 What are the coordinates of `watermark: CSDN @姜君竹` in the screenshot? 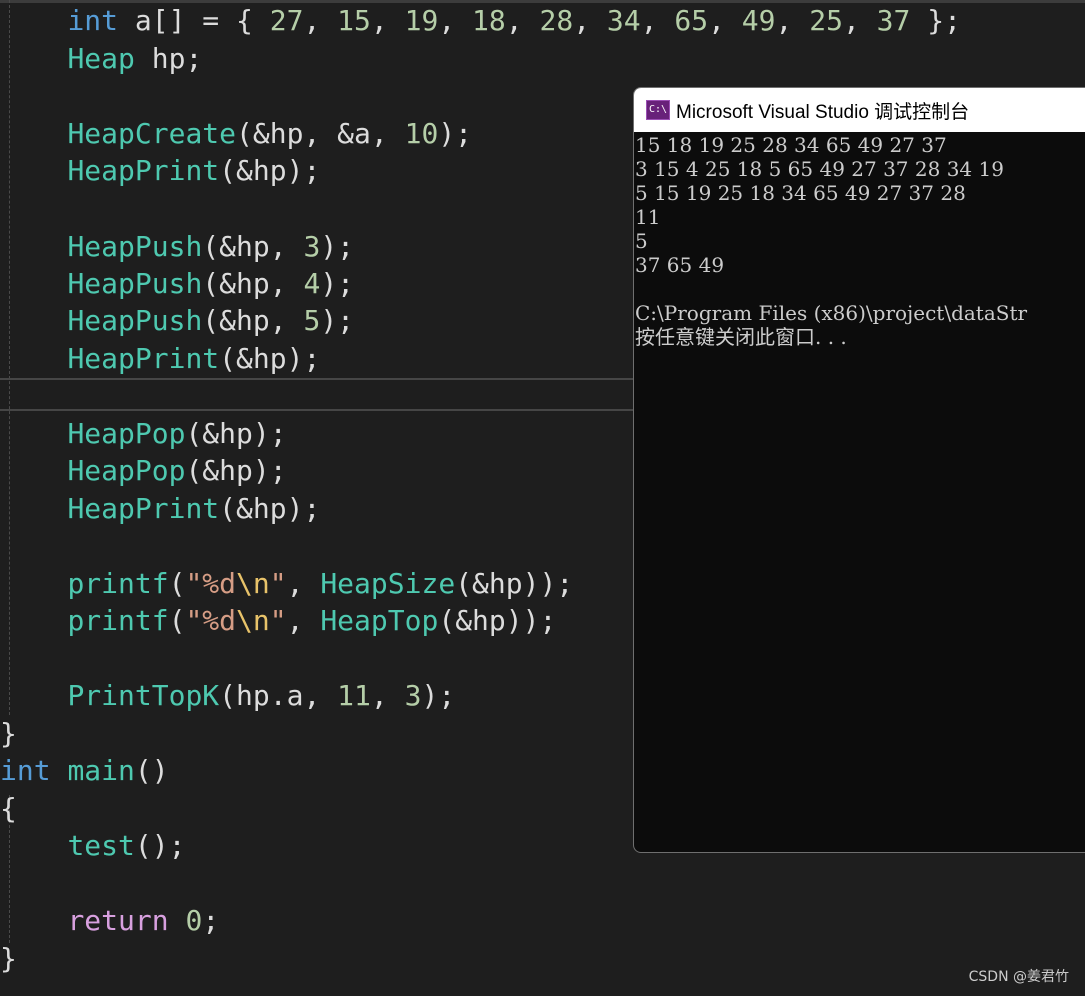 It's located at (1018, 977).